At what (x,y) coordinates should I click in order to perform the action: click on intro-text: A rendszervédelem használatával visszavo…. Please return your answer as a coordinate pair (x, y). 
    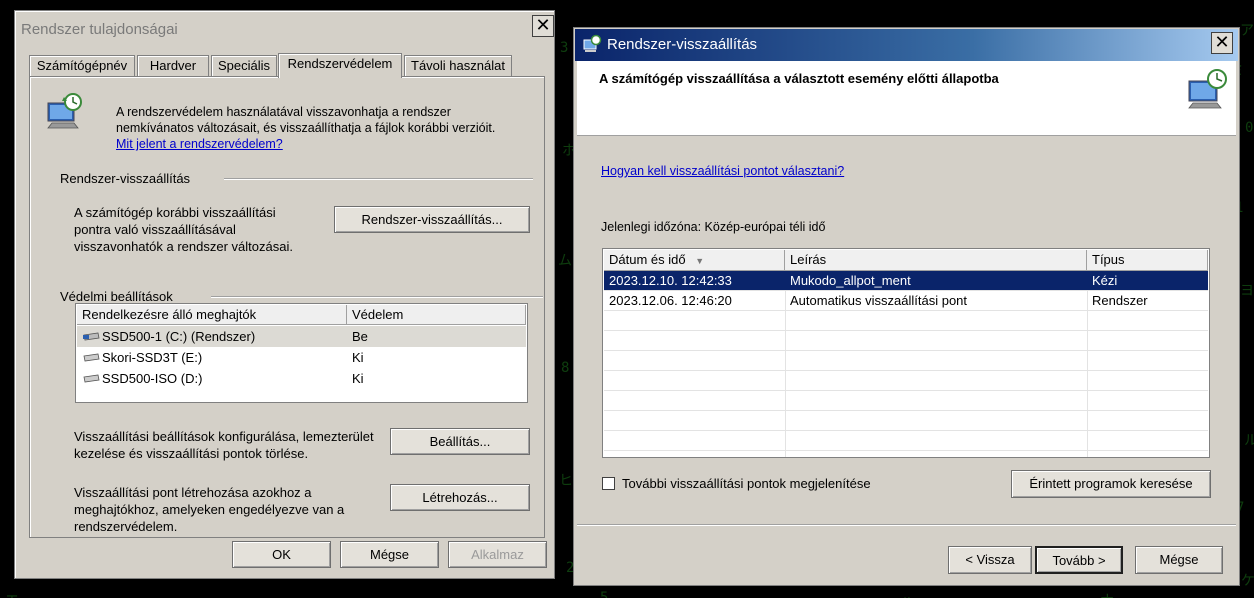
    Looking at the image, I should click on (305, 128).